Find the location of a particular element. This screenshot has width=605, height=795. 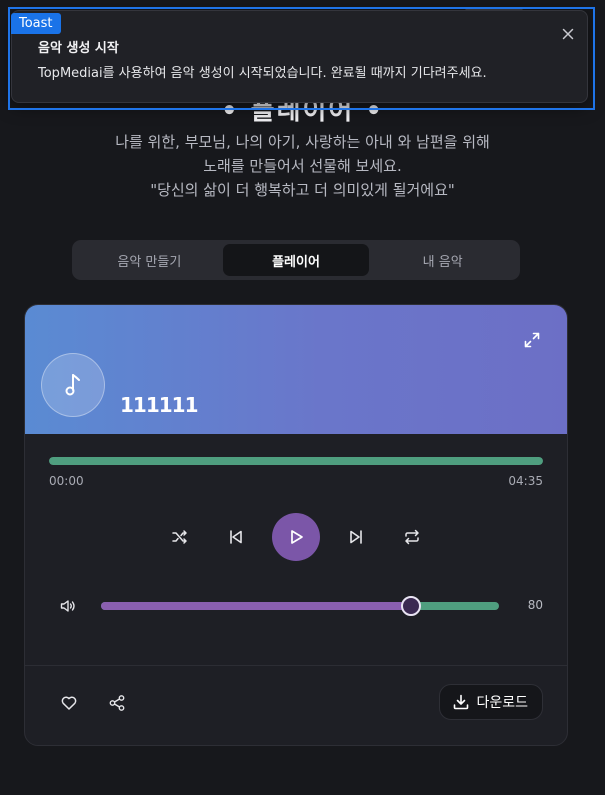

music-note-icon is located at coordinates (72, 385).